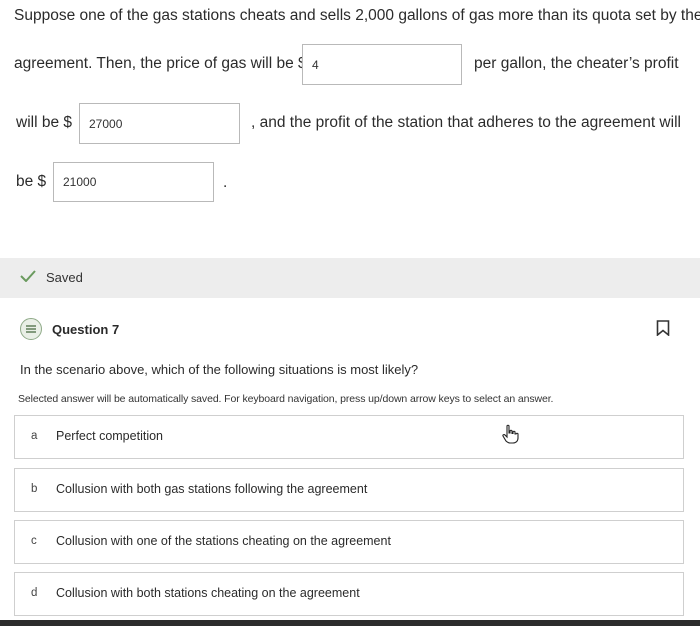 The height and width of the screenshot is (626, 700). I want to click on window-bottom-edge, so click(350, 623).